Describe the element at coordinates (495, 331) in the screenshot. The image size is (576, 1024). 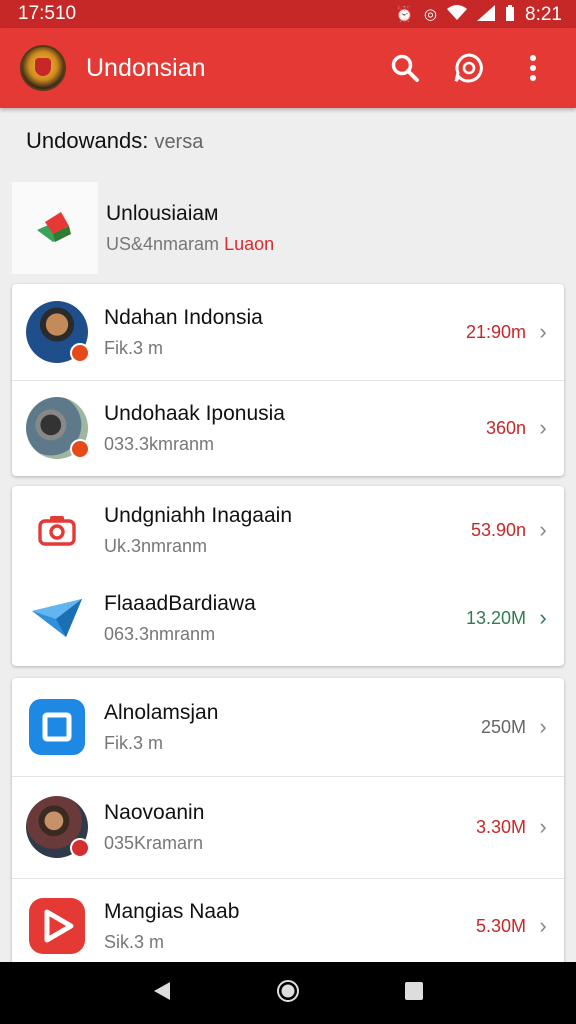
I see `item-size: 21:90m` at that location.